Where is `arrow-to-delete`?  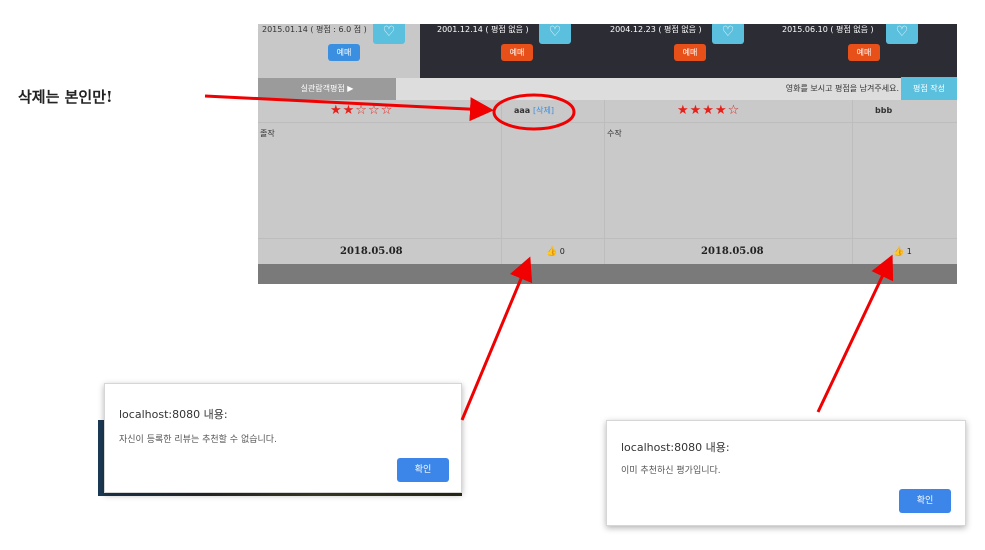
arrow-to-delete is located at coordinates (349, 108).